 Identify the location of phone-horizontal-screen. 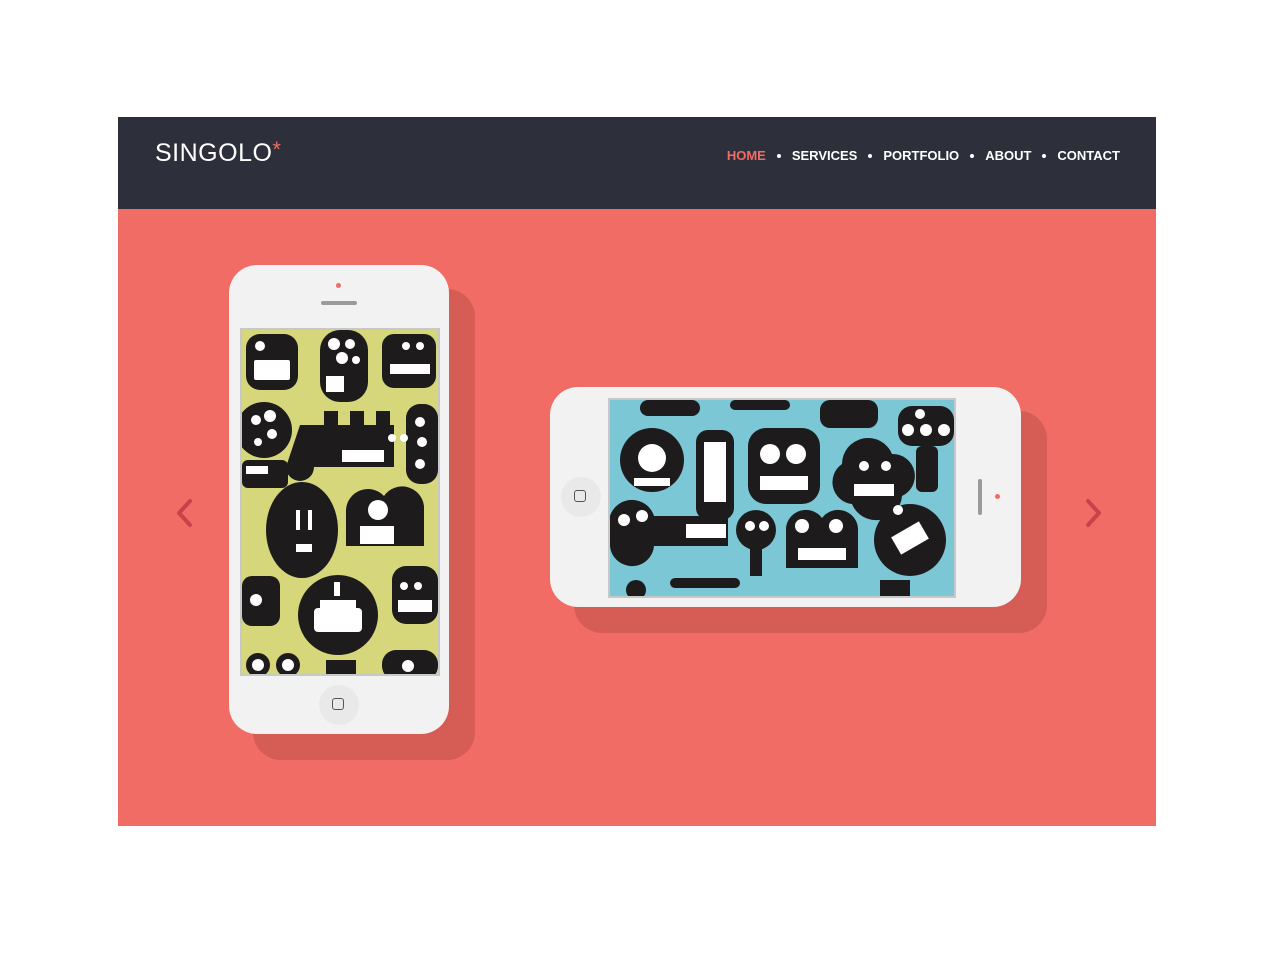
(782, 498).